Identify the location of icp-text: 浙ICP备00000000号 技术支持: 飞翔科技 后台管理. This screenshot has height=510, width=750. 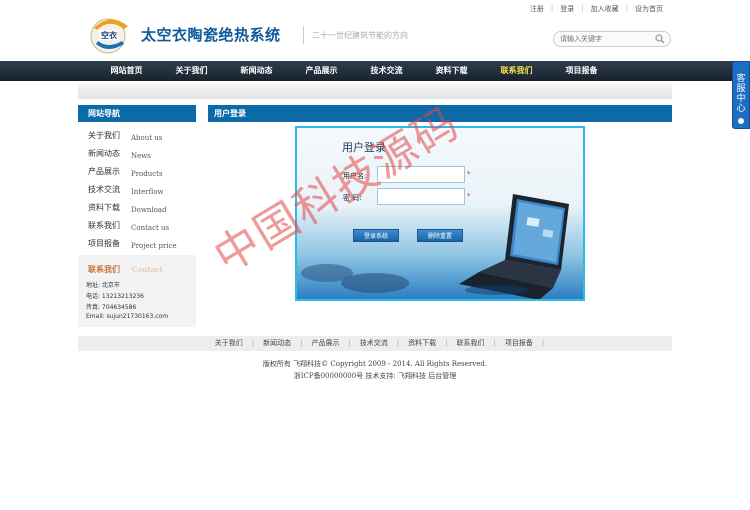
(375, 376).